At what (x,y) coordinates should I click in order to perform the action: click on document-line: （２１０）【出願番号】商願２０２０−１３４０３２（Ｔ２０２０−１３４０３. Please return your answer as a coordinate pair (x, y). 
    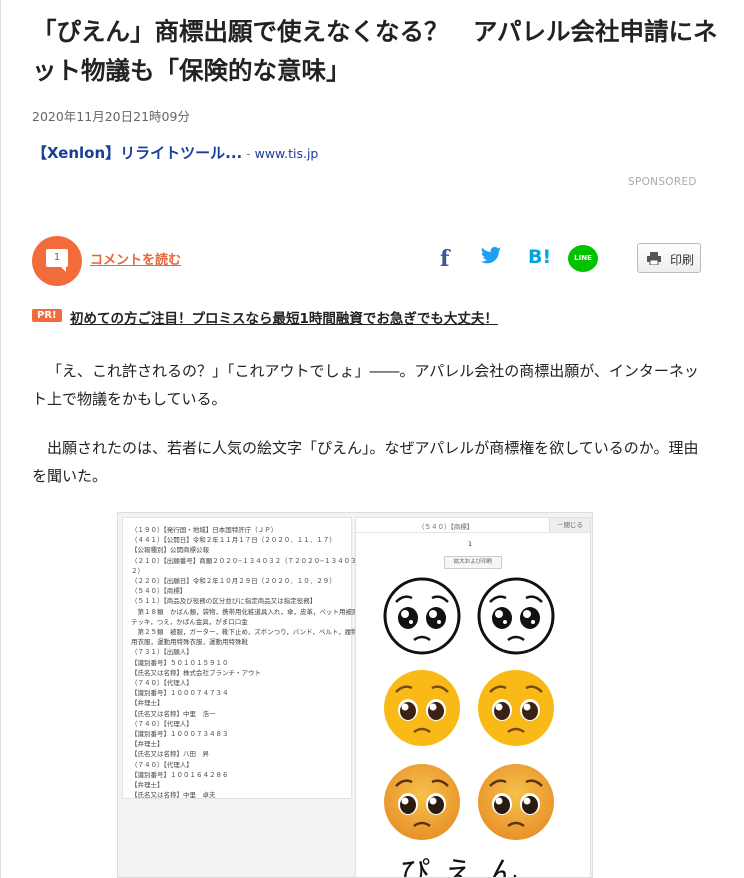
    Looking at the image, I should click on (244, 560).